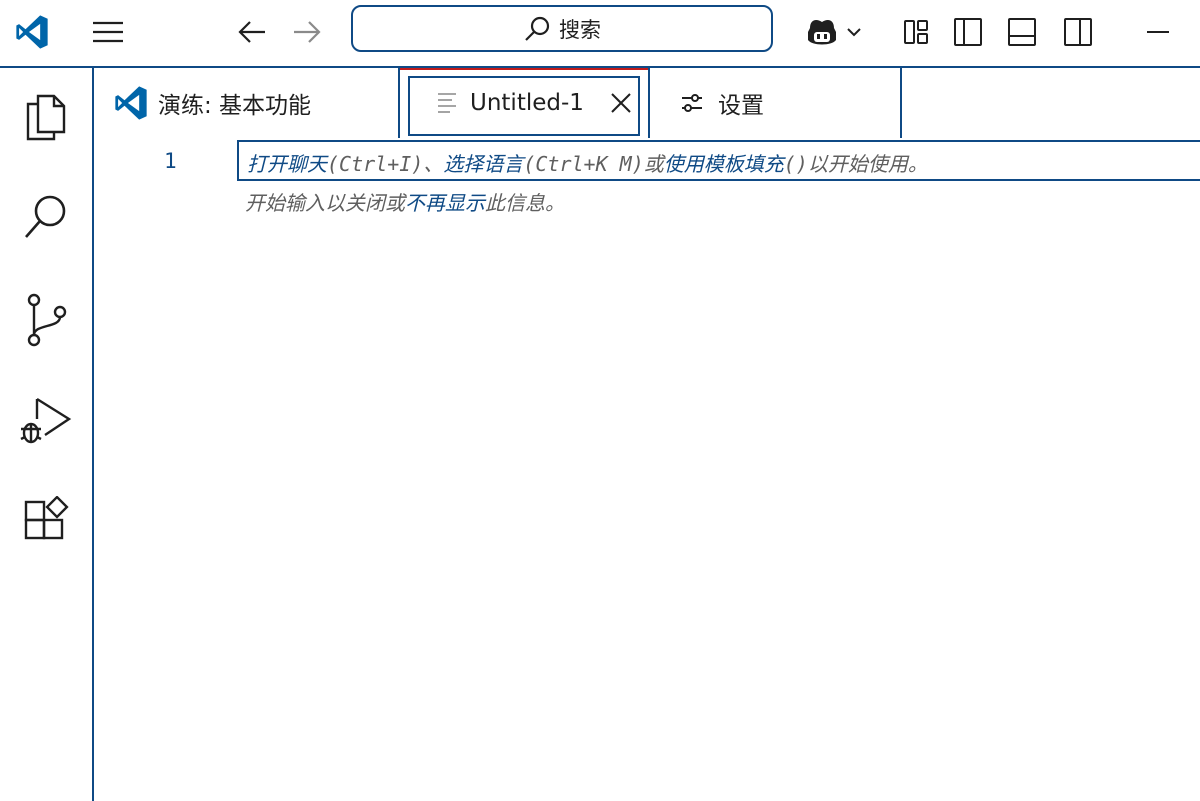  Describe the element at coordinates (307, 32) in the screenshot. I see `arrow-right-icon` at that location.